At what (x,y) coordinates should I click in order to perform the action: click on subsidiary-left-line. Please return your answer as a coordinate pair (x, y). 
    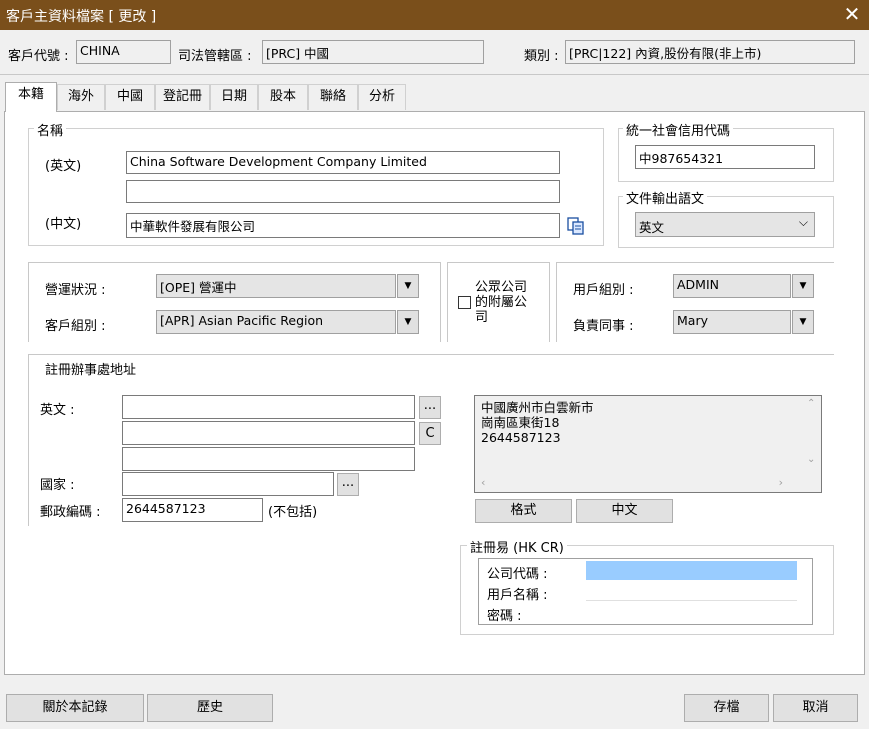
    Looking at the image, I should click on (447, 302).